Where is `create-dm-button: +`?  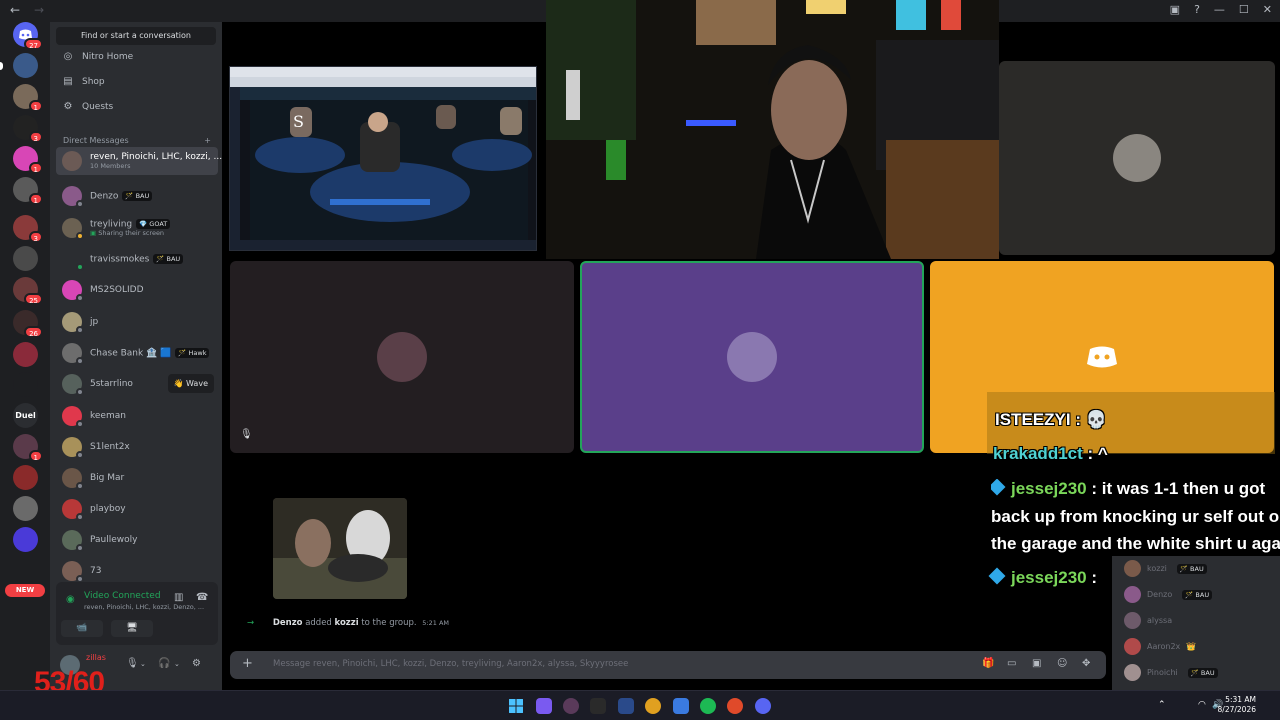 create-dm-button: + is located at coordinates (207, 140).